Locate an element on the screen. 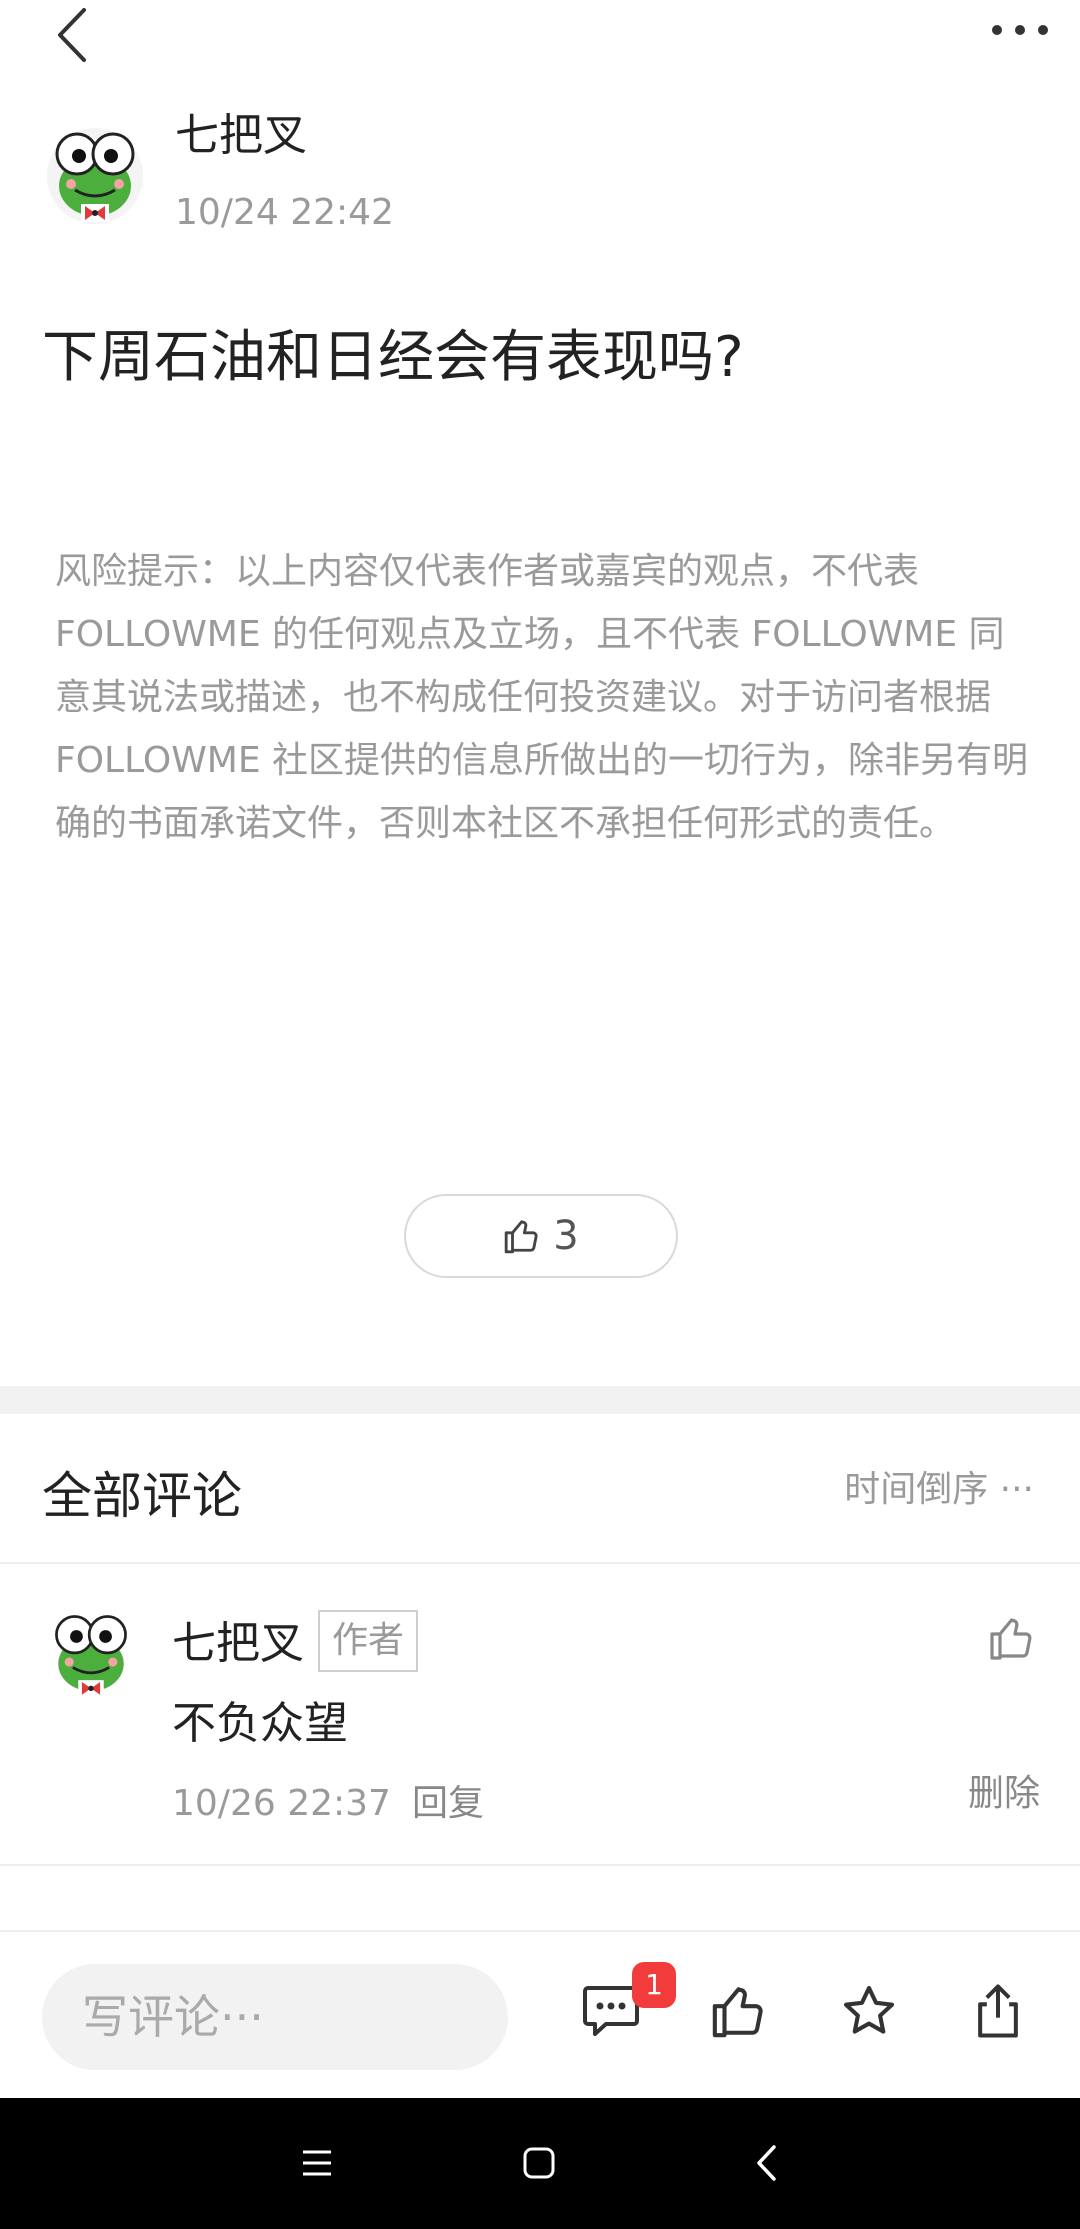  more-options-button is located at coordinates (1020, 30).